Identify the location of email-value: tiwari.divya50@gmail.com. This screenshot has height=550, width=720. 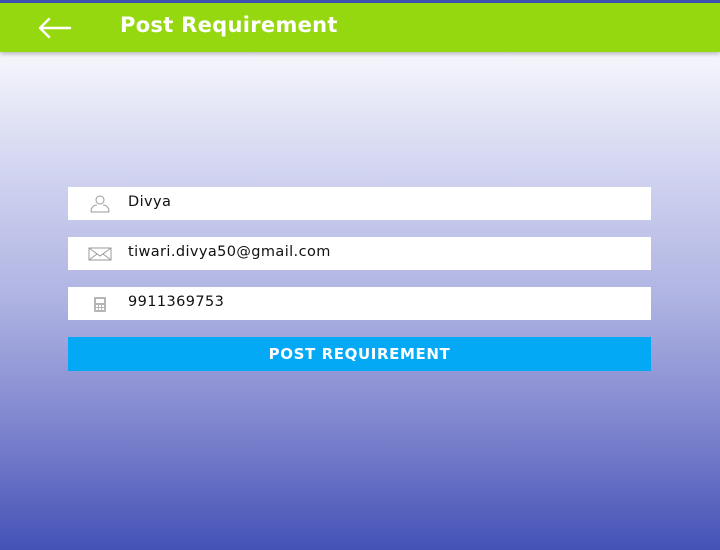
(229, 252).